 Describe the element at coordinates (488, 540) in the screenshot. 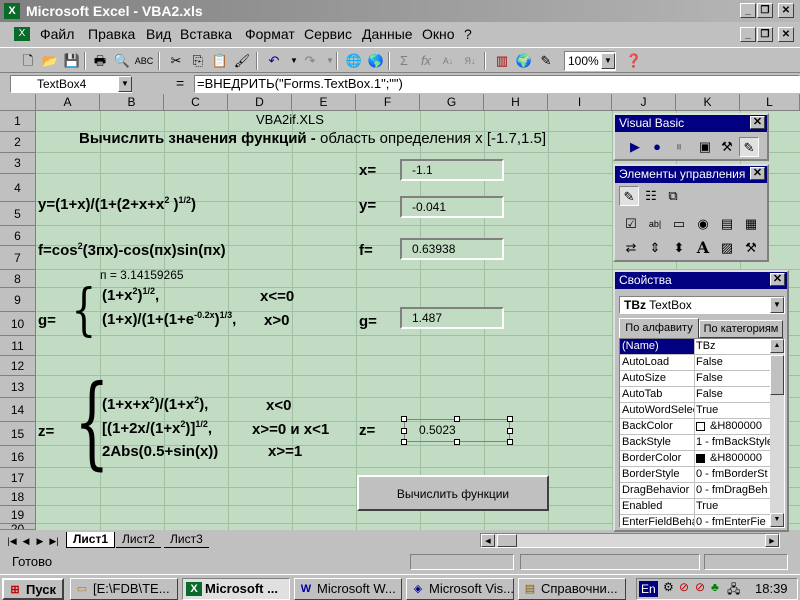

I see `scroll-left-icon: ◀` at that location.